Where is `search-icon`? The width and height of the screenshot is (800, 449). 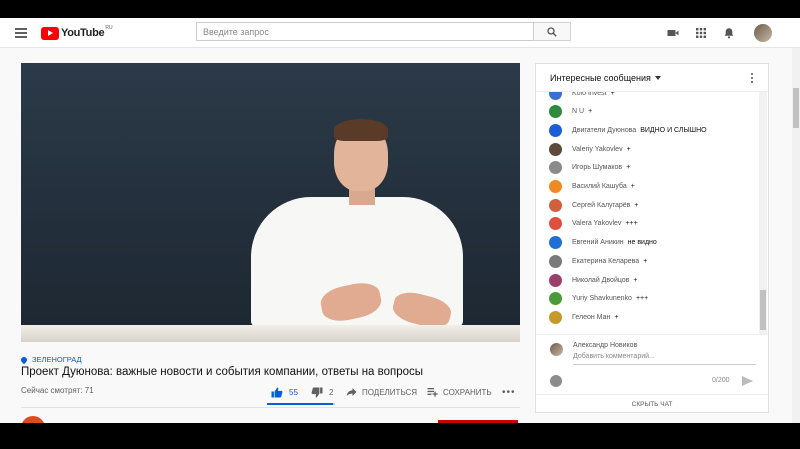 search-icon is located at coordinates (552, 31).